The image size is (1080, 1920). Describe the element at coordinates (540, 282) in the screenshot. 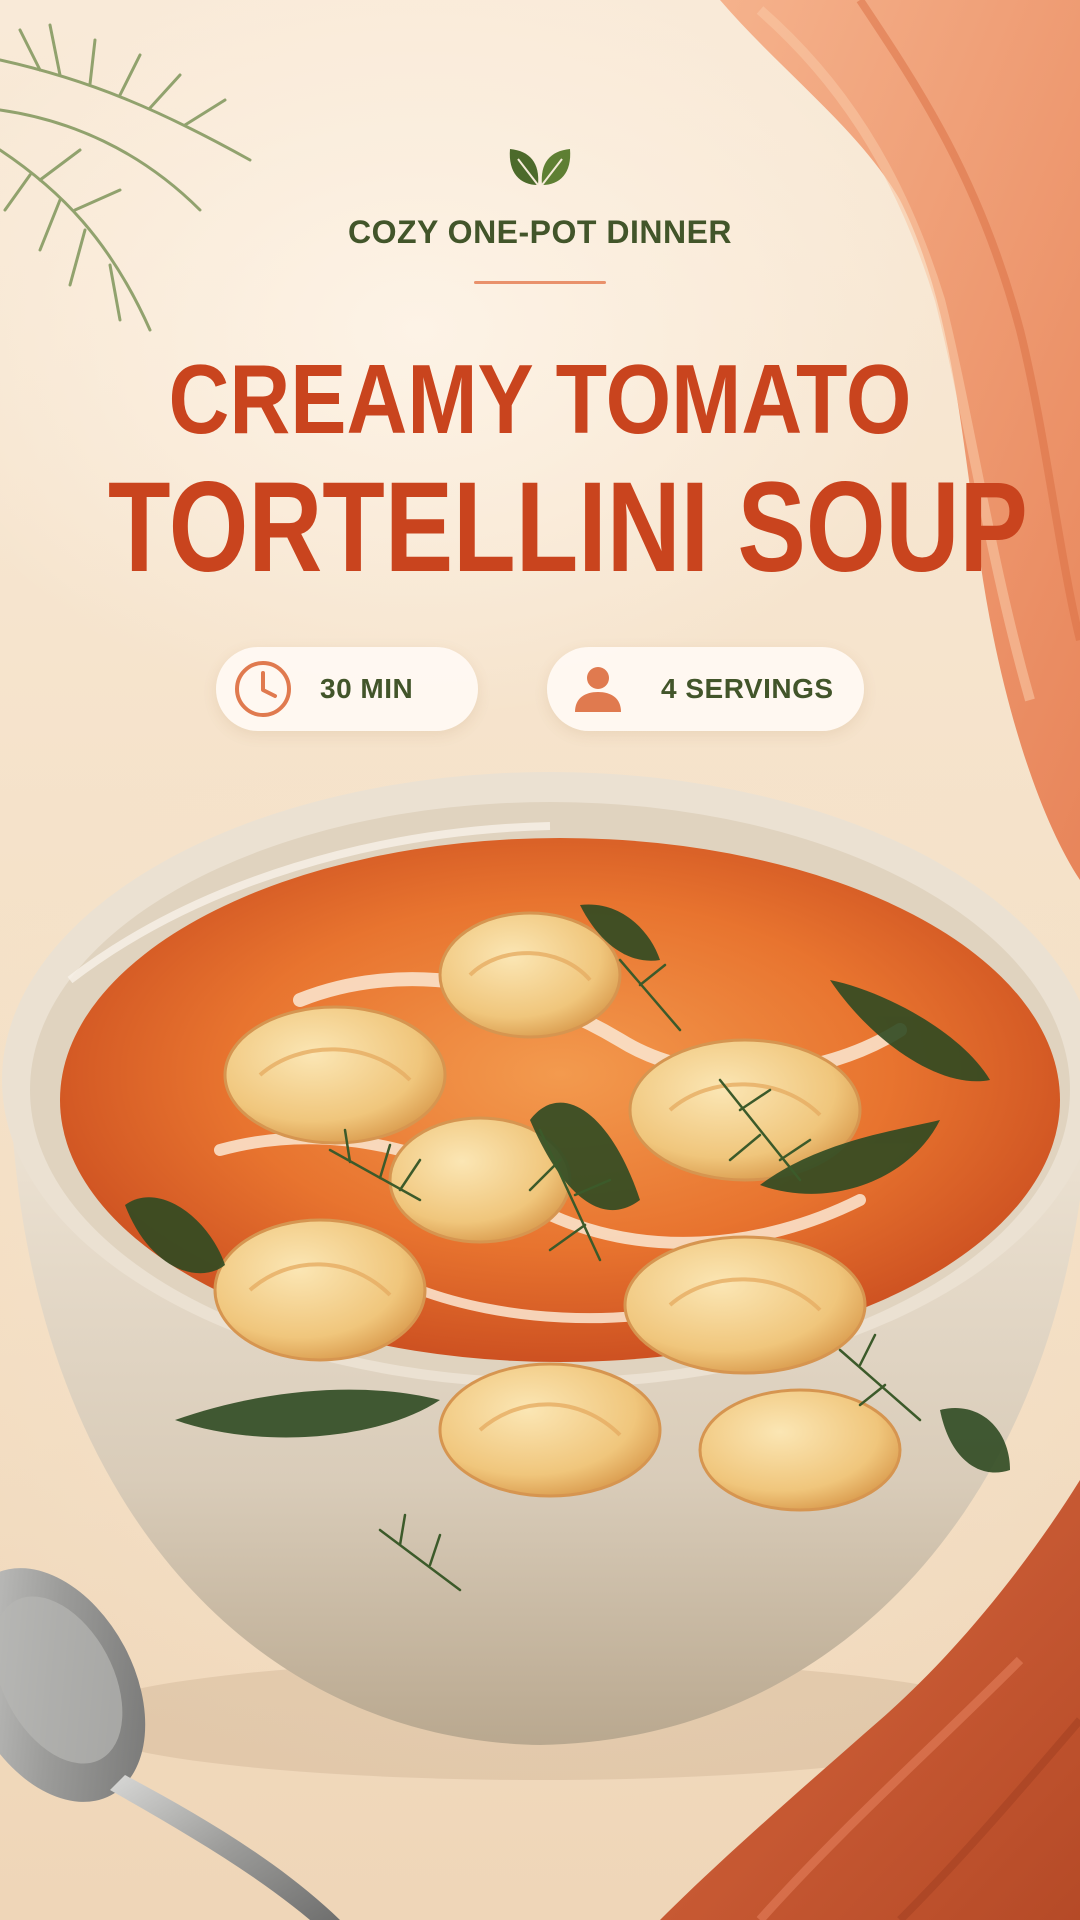

I see `kicker-divider` at that location.